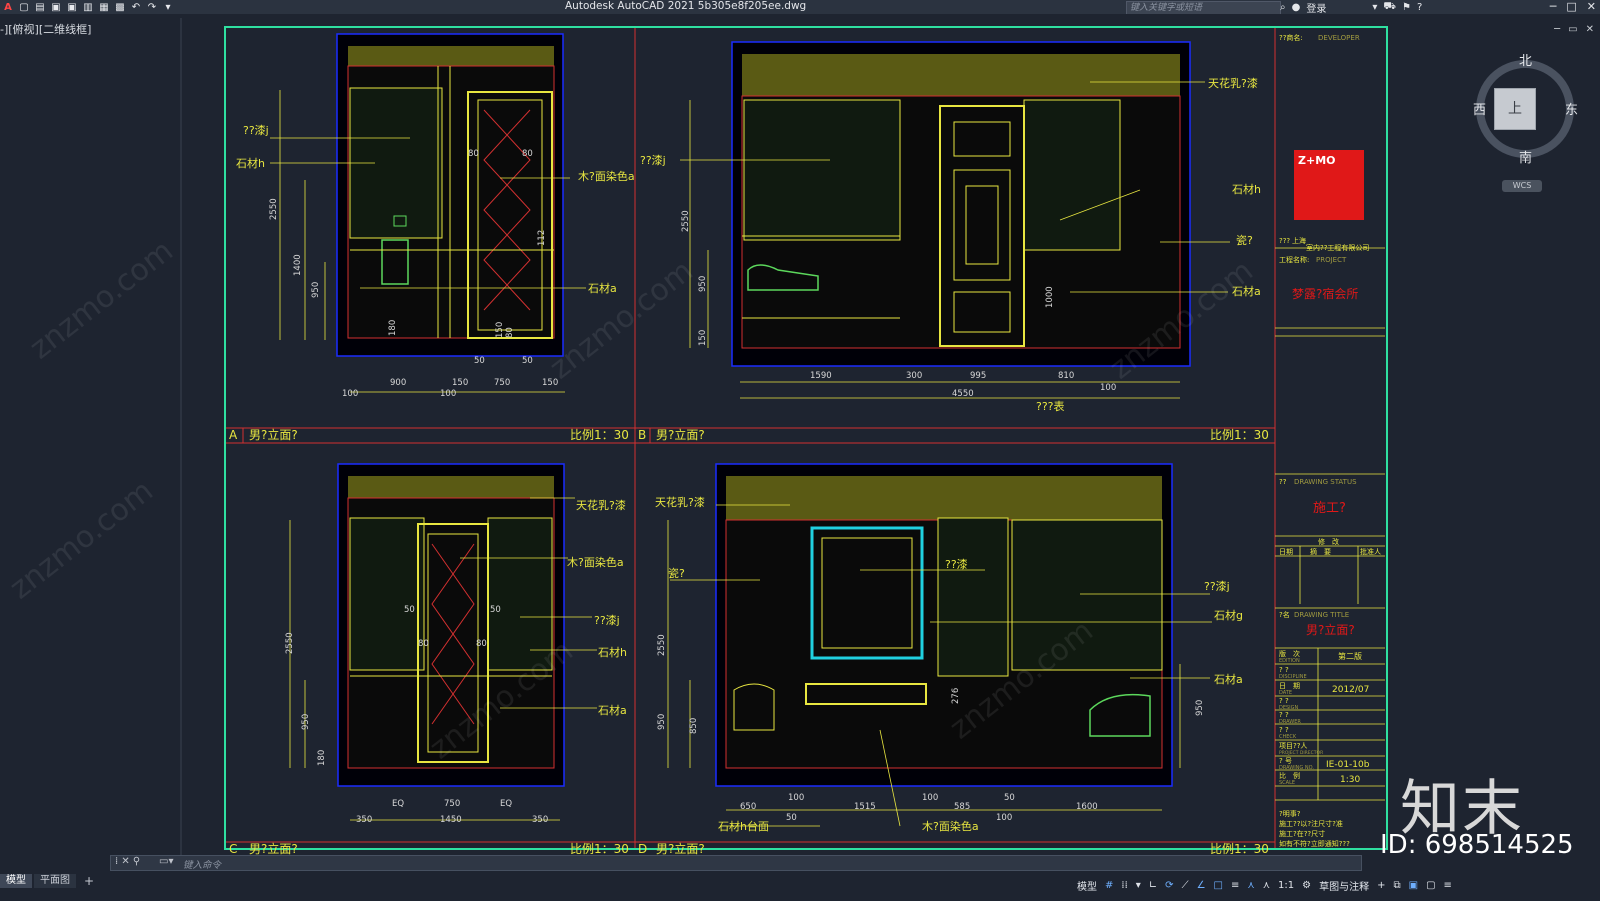 This screenshot has width=1600, height=901. I want to click on designer-label: ??商名:, so click(1291, 37).